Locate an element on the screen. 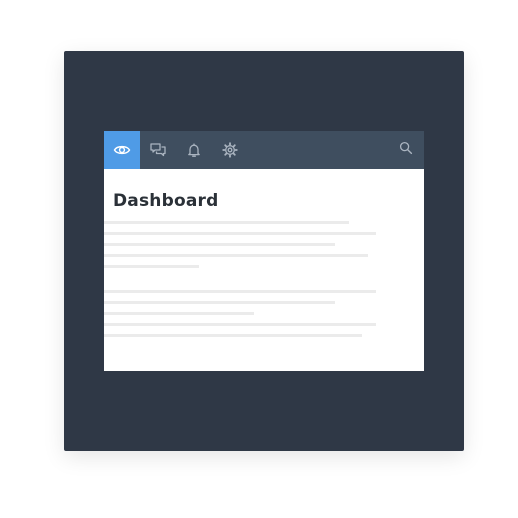 Image resolution: width=518 pixels, height=518 pixels. eye-icon is located at coordinates (122, 150).